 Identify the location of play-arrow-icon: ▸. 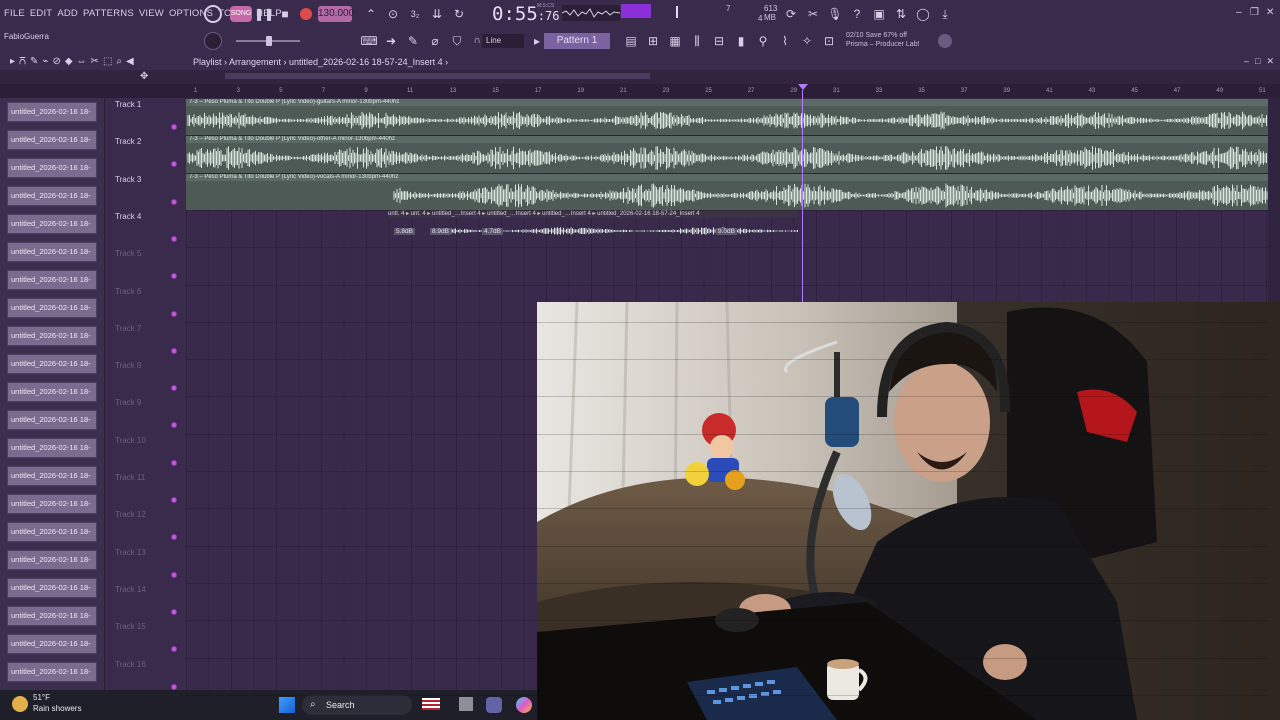
(12, 61).